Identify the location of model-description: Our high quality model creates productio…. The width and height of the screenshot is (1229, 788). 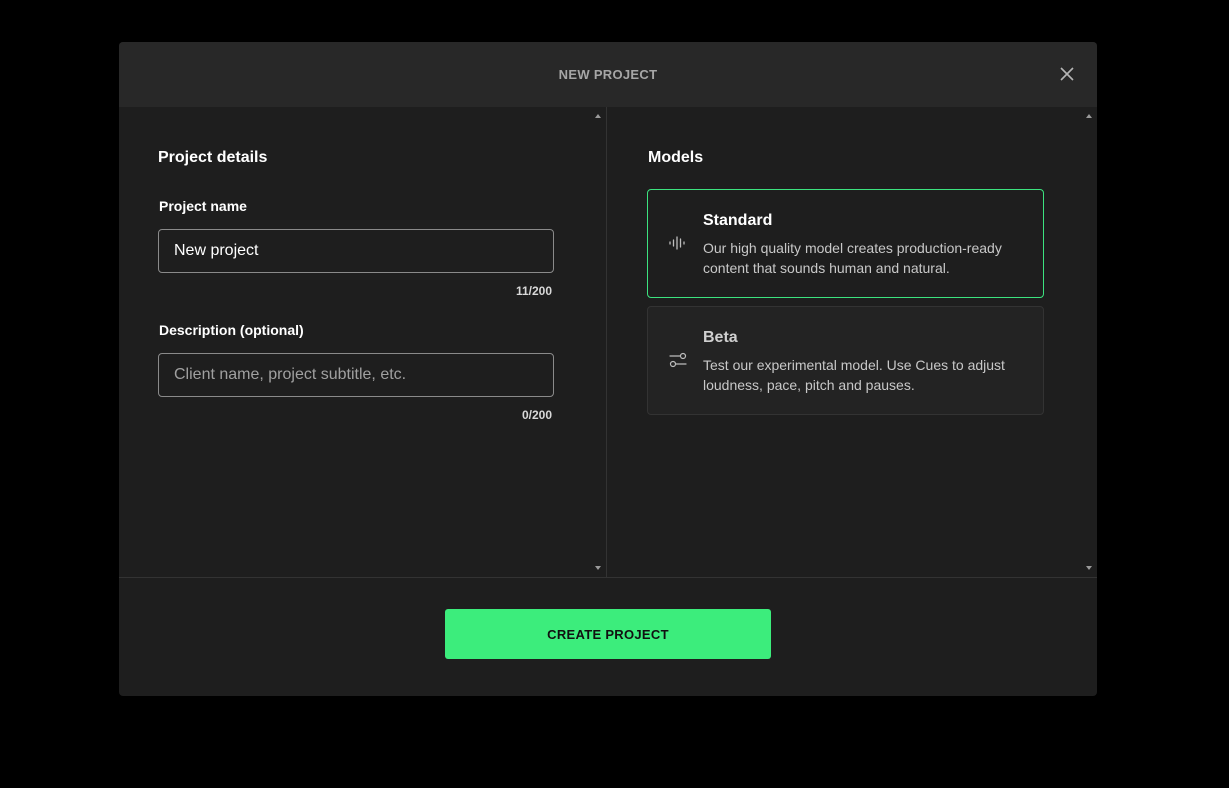
(852, 258).